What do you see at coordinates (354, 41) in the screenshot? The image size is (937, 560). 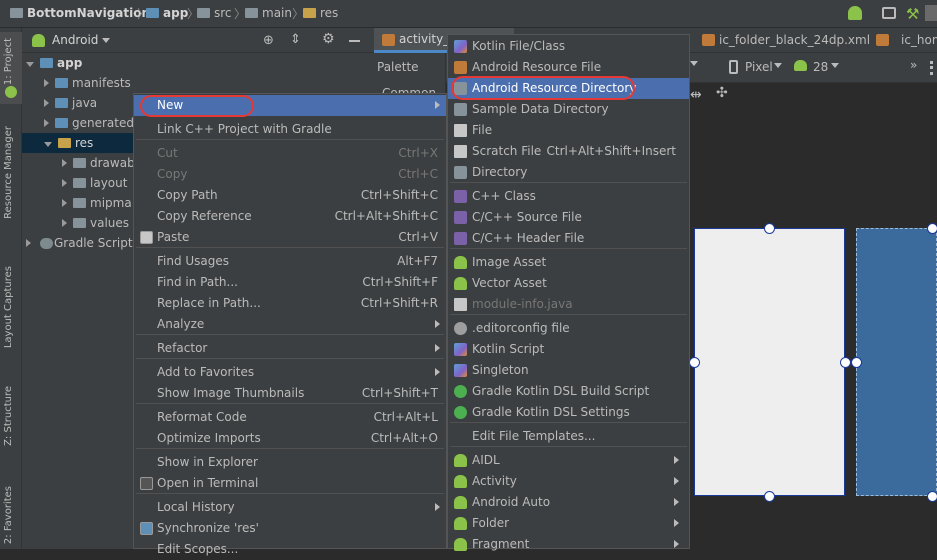 I see `minimize-icon` at bounding box center [354, 41].